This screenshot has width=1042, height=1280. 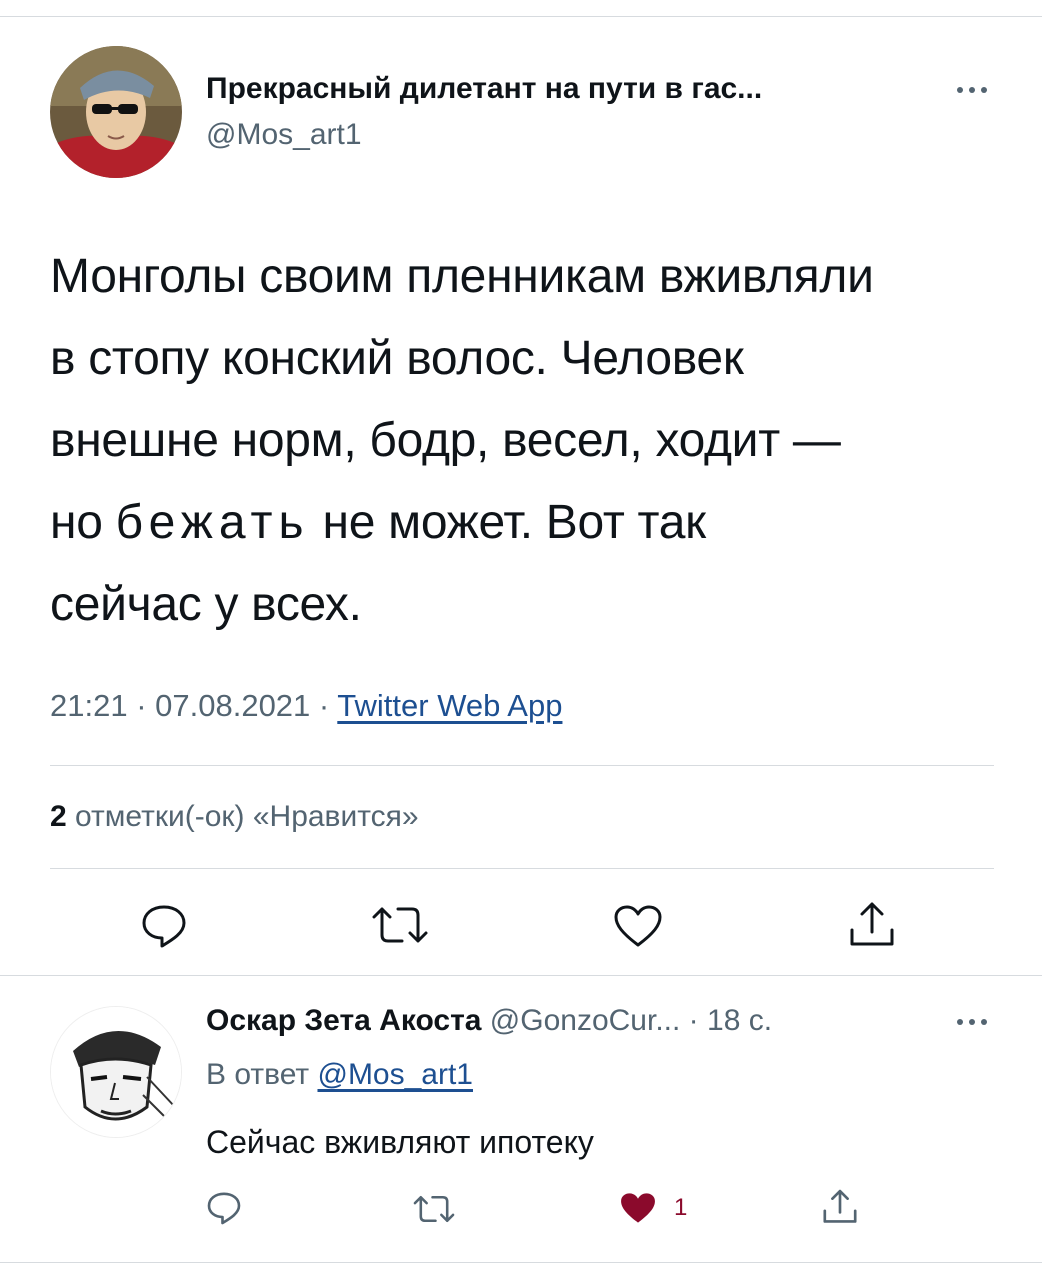 What do you see at coordinates (343, 1020) in the screenshot?
I see `reply-author-name: Оскар Зета Акоста` at bounding box center [343, 1020].